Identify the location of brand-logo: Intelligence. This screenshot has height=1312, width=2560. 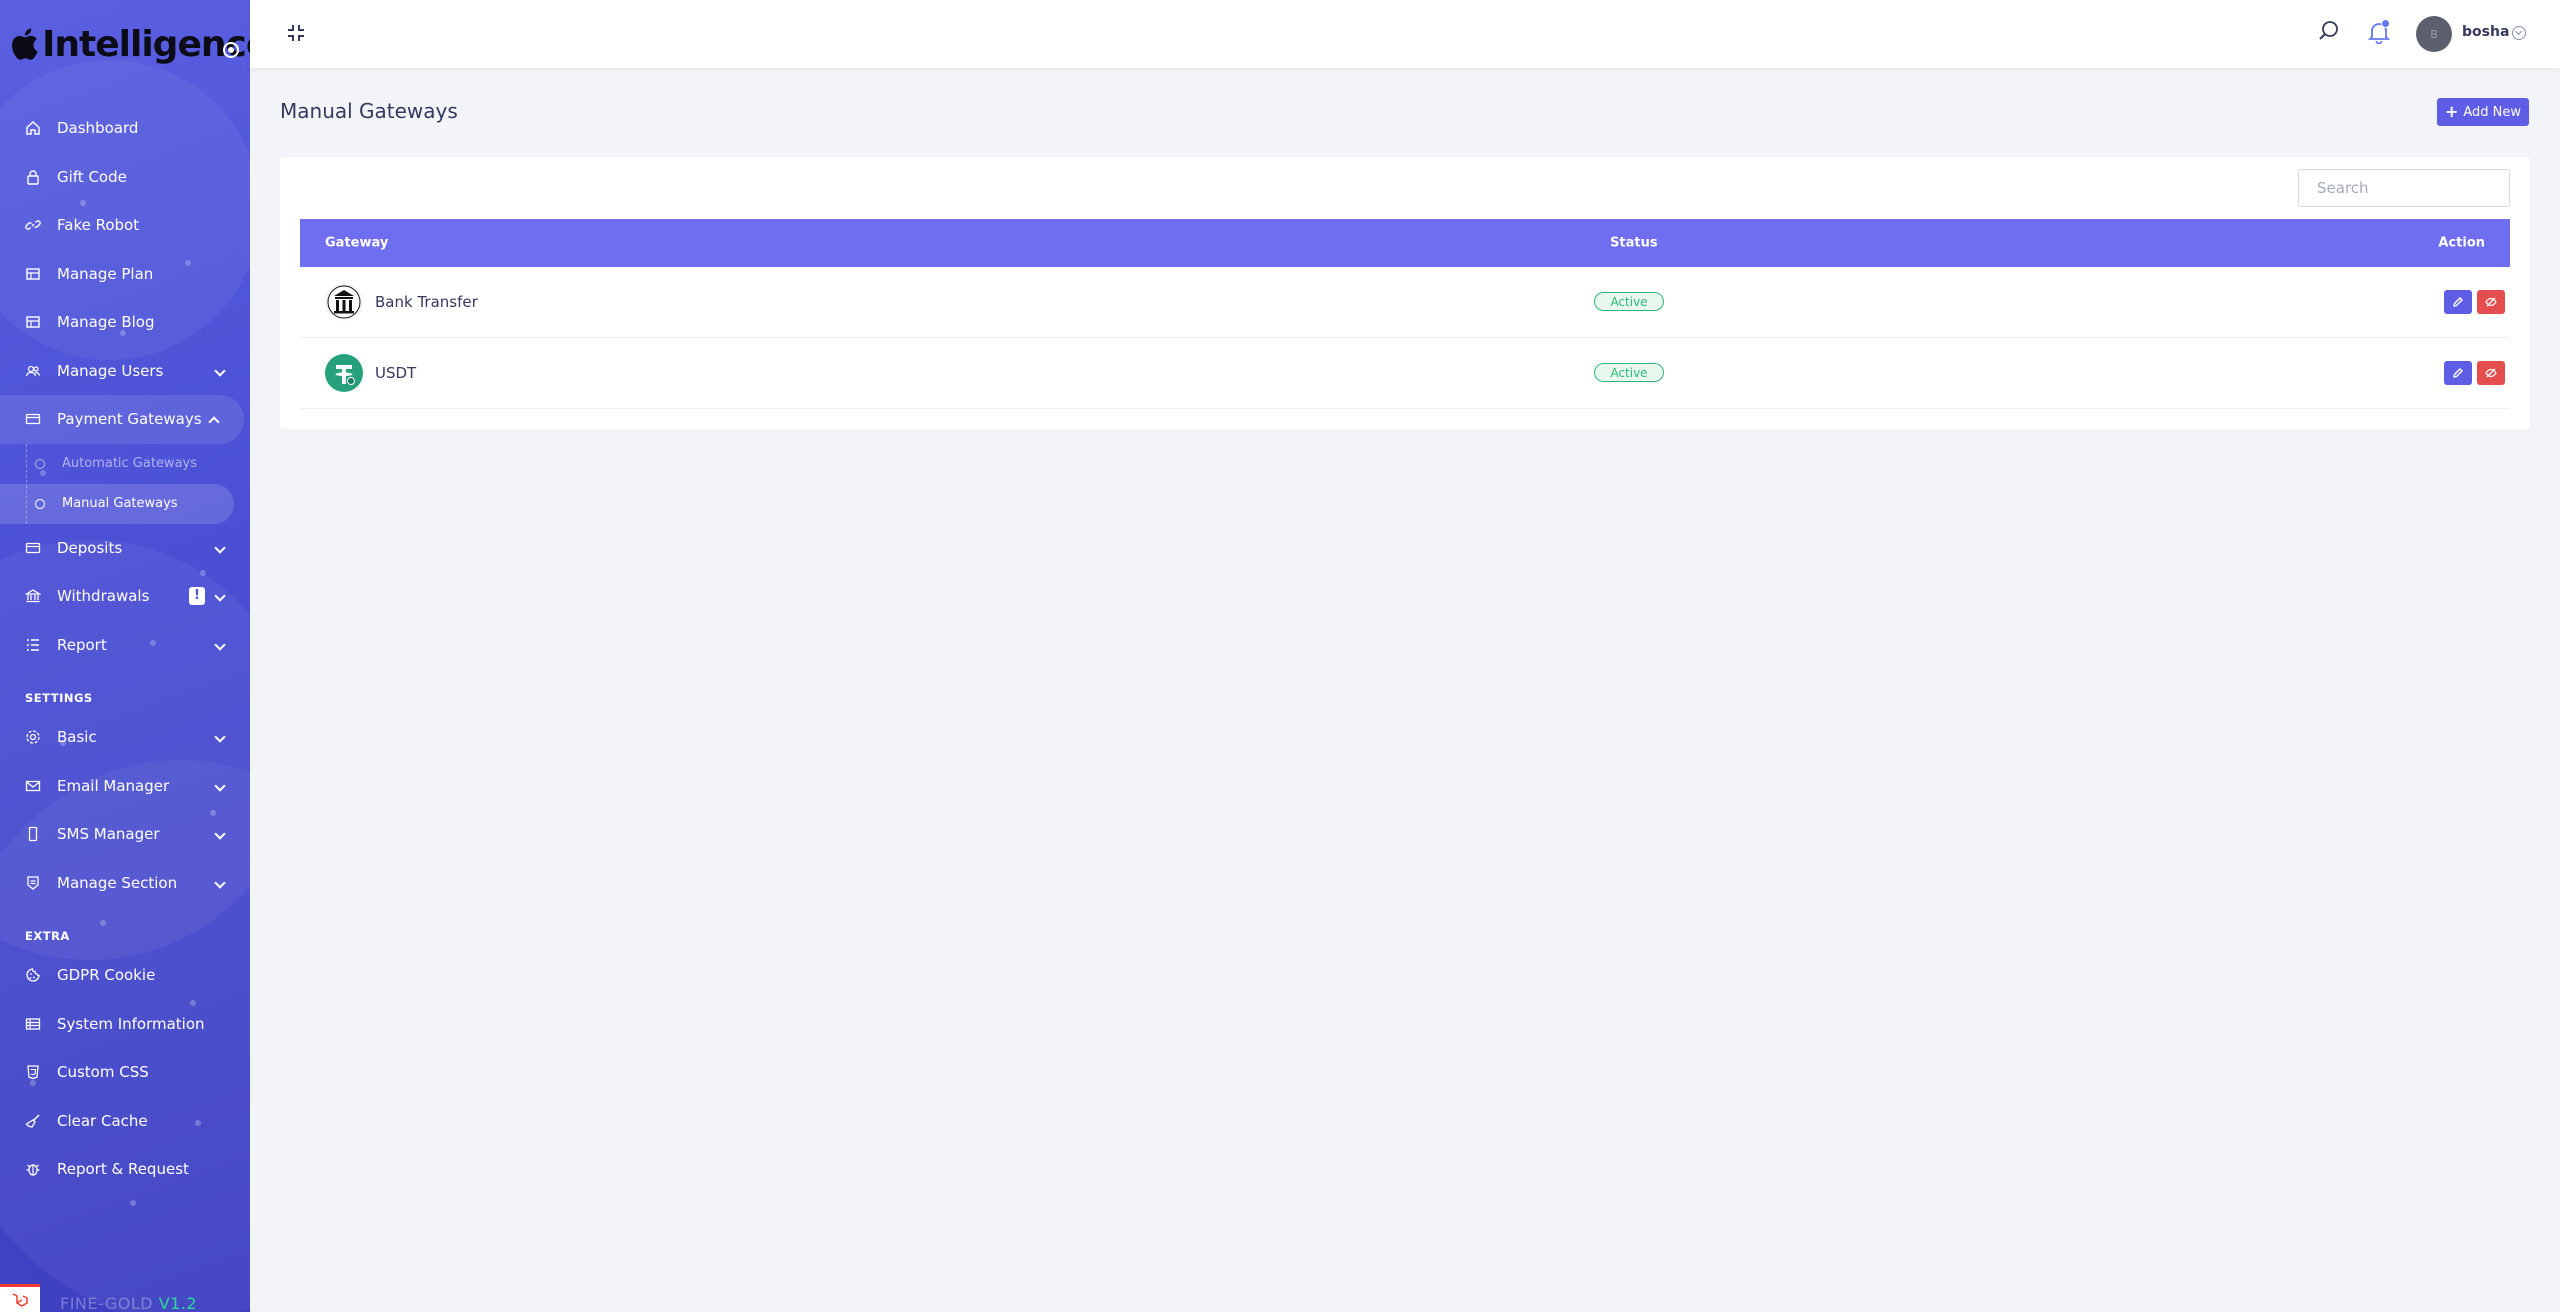
(130, 44).